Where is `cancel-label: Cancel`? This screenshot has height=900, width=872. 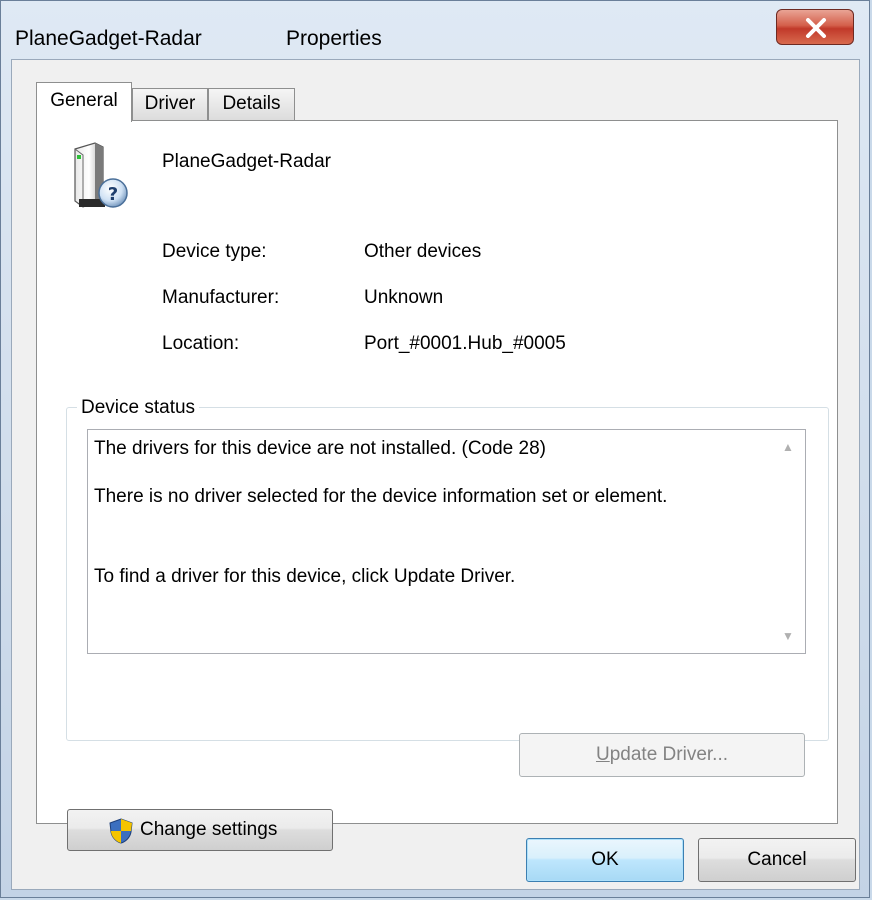
cancel-label: Cancel is located at coordinates (777, 859).